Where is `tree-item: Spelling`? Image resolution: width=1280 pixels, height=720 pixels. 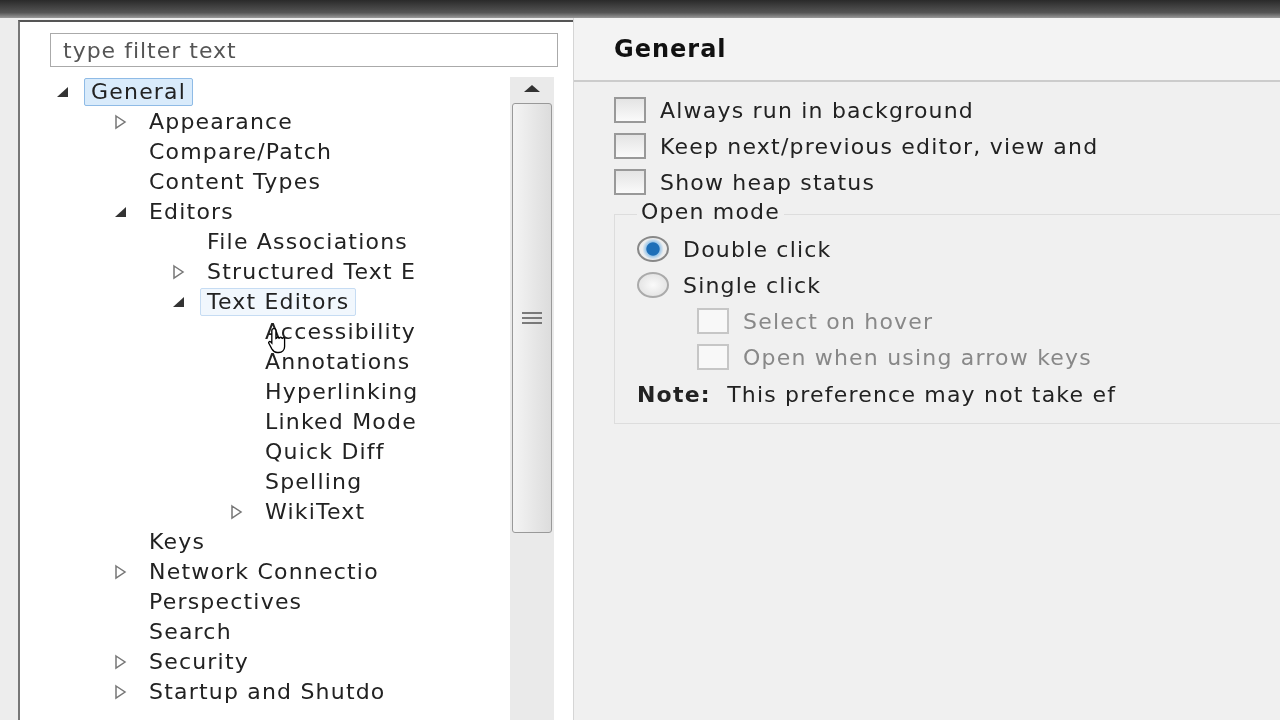
tree-item: Spelling is located at coordinates (314, 482).